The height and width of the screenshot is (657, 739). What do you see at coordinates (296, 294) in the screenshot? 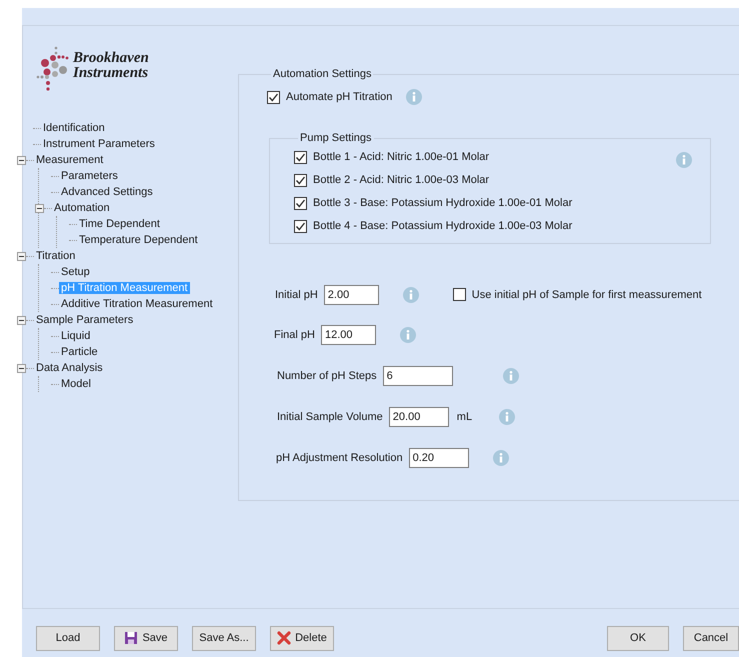
I see `field-label: Initial pH` at bounding box center [296, 294].